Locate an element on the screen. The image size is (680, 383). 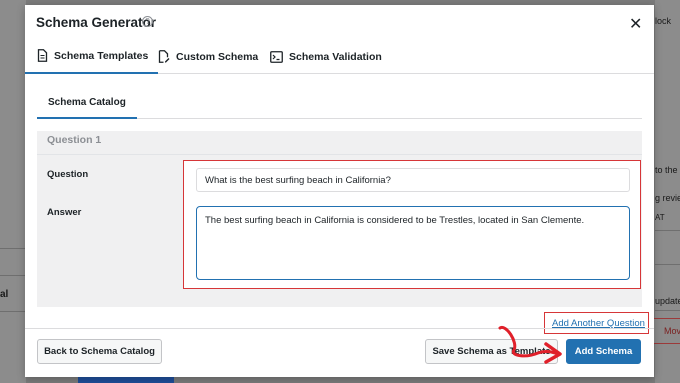
question-label: Question is located at coordinates (68, 174).